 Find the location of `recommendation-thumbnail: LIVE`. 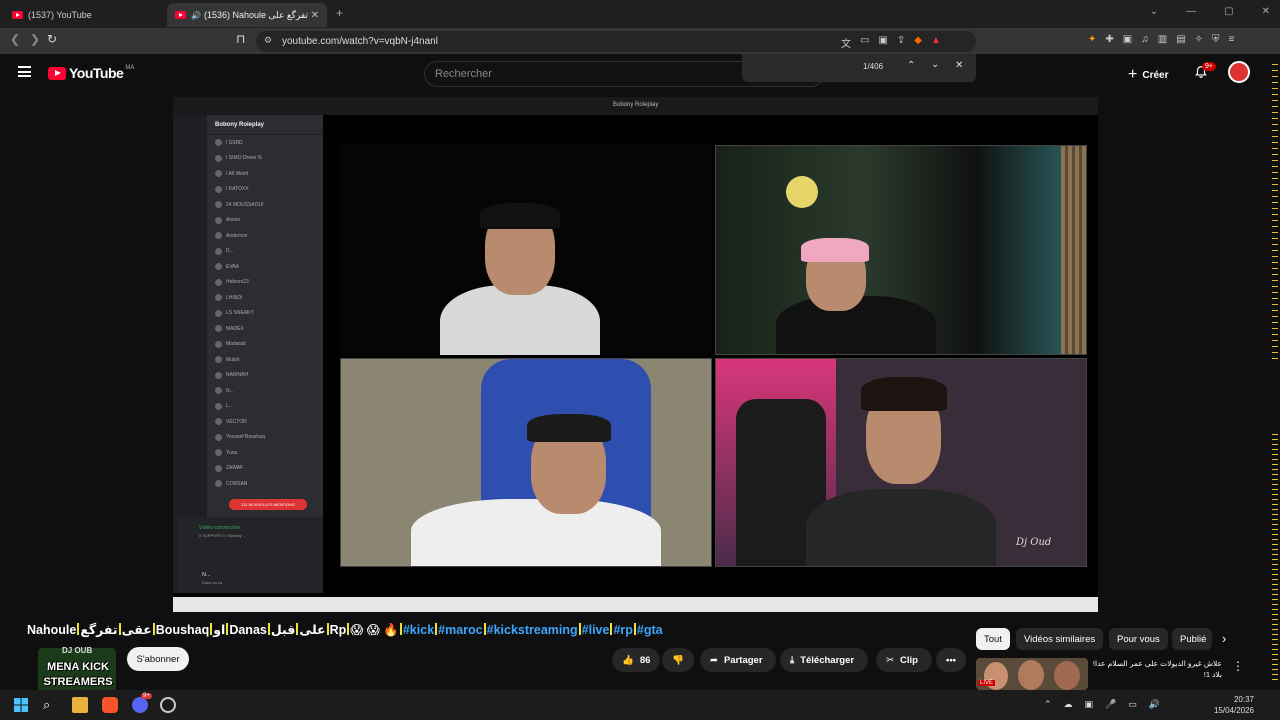

recommendation-thumbnail: LIVE is located at coordinates (1032, 674).